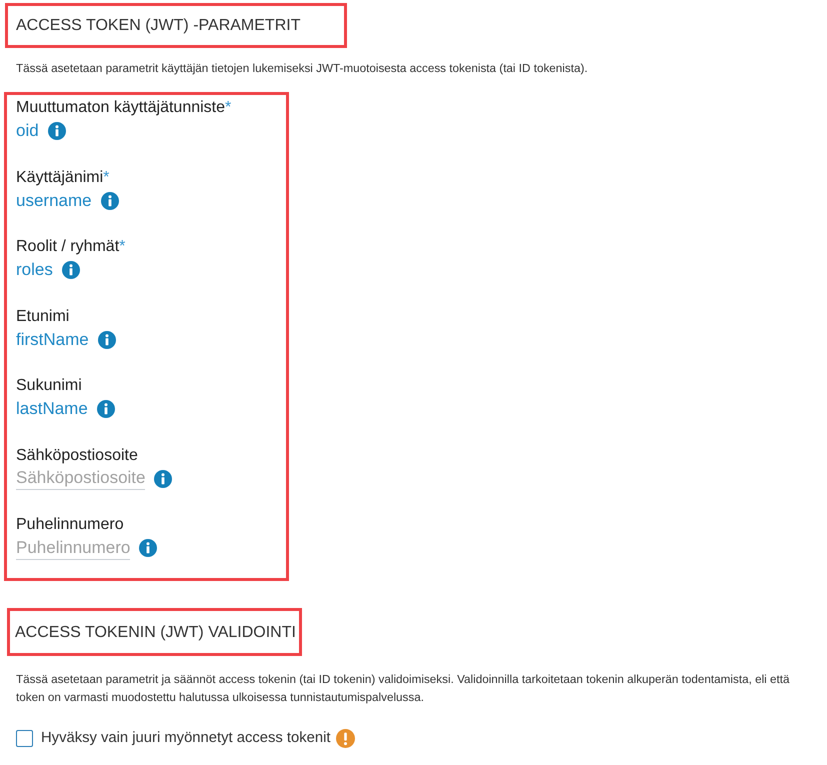  I want to click on warning-icon, so click(346, 738).